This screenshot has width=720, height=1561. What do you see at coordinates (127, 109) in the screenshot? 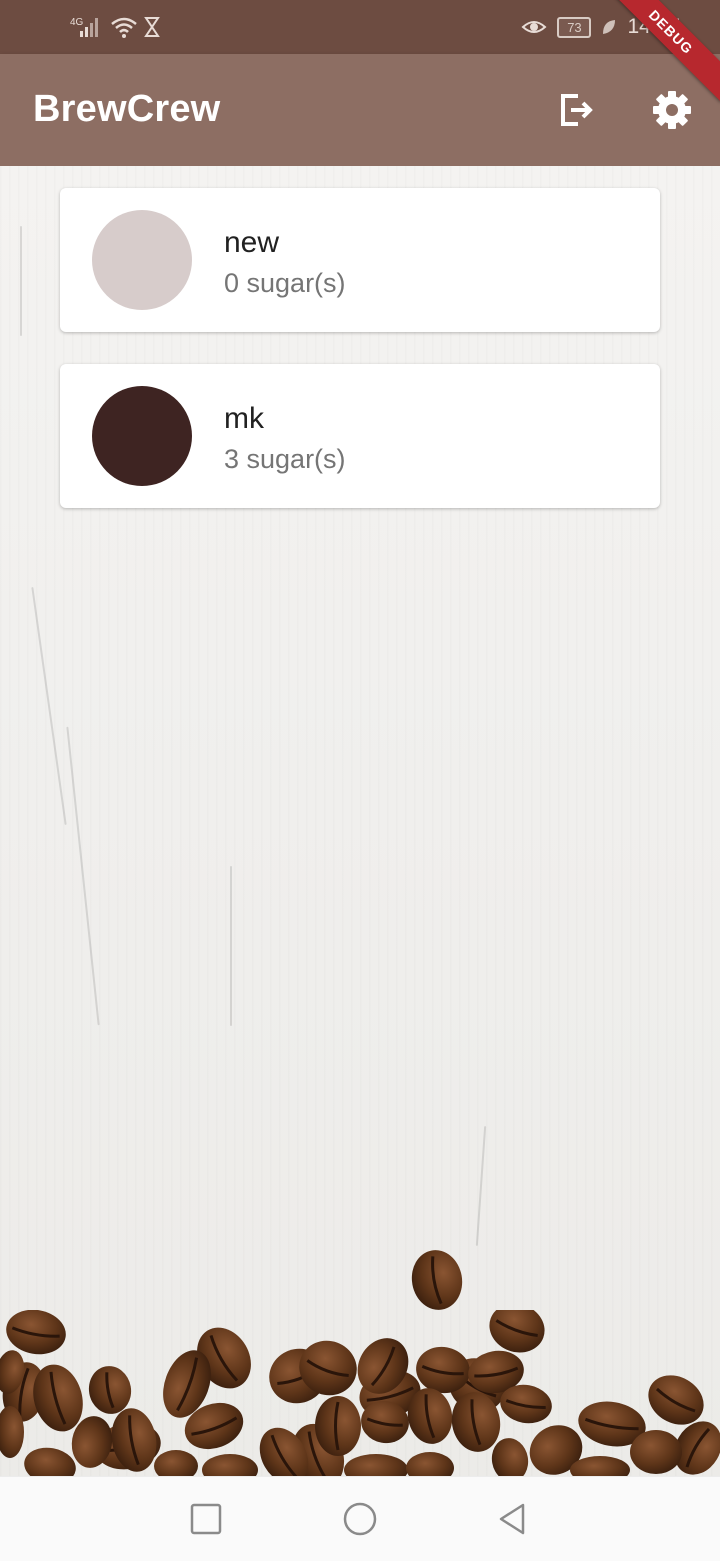
I see `app-title: BrewCrew` at bounding box center [127, 109].